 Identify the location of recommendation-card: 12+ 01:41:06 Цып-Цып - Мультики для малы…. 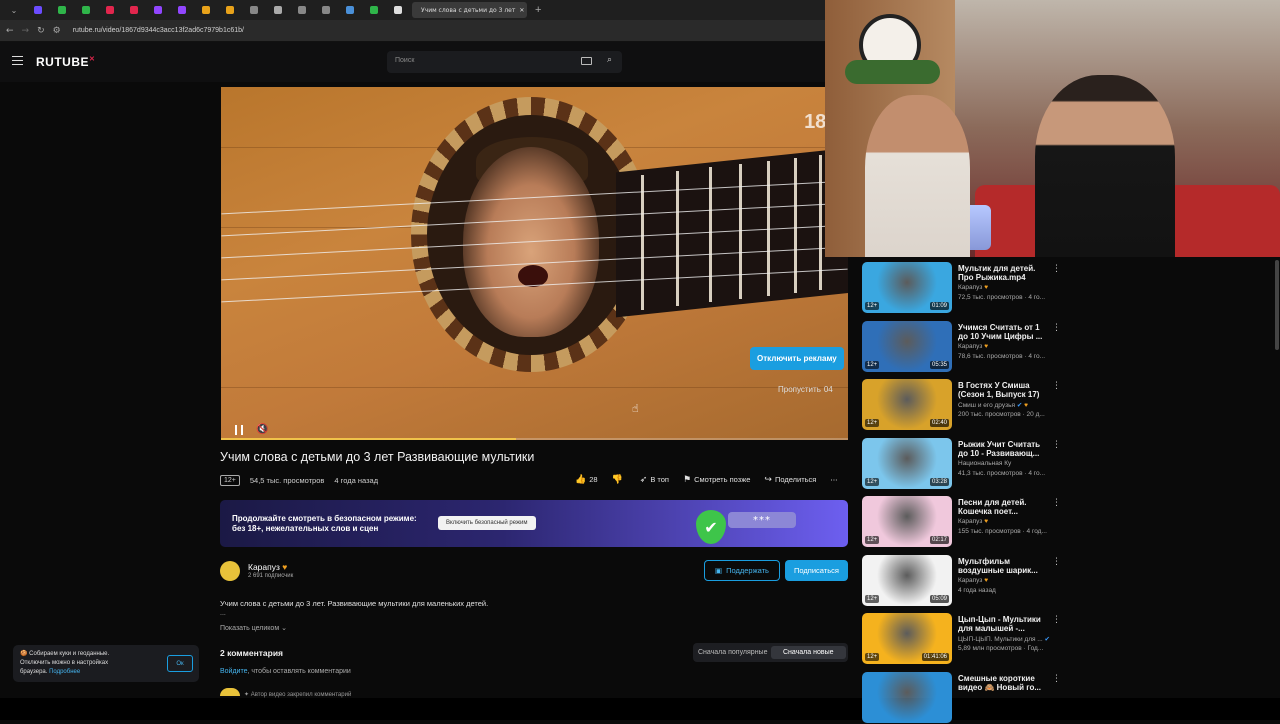
(967, 639).